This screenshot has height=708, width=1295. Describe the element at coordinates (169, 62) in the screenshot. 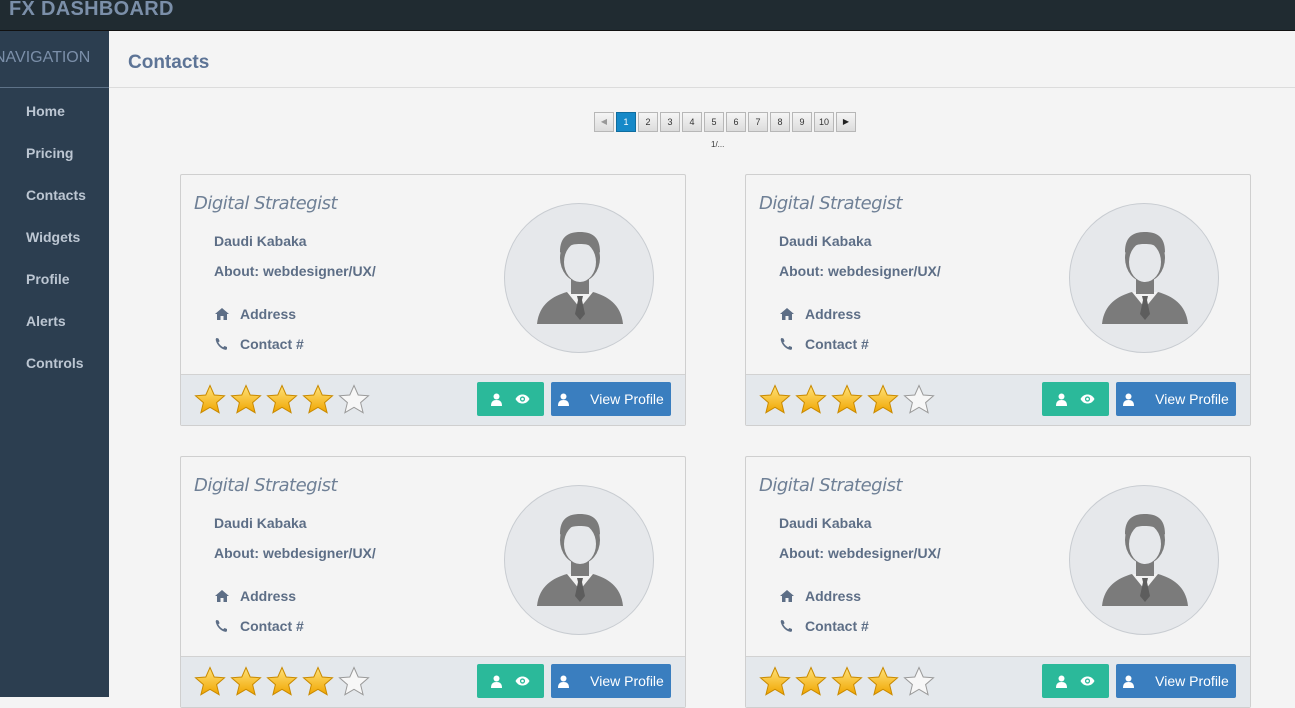

I see `page-title: Contacts` at that location.